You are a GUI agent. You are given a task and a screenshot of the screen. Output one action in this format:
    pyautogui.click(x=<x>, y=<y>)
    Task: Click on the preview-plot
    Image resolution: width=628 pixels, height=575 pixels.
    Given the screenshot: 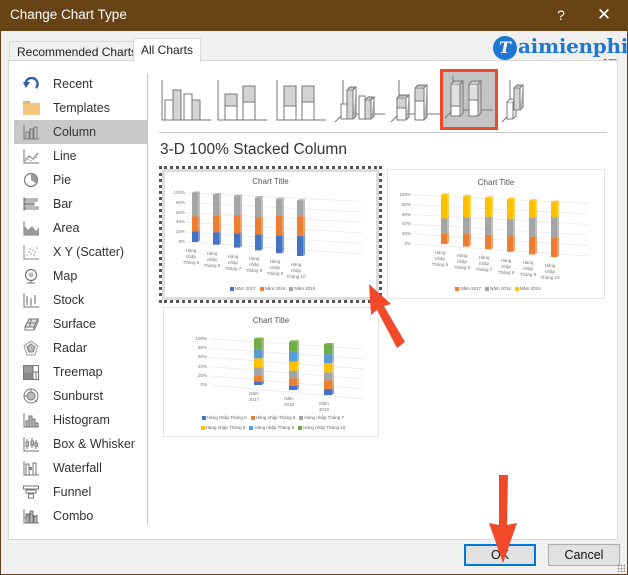 What is the action you would take?
    pyautogui.click(x=275, y=223)
    